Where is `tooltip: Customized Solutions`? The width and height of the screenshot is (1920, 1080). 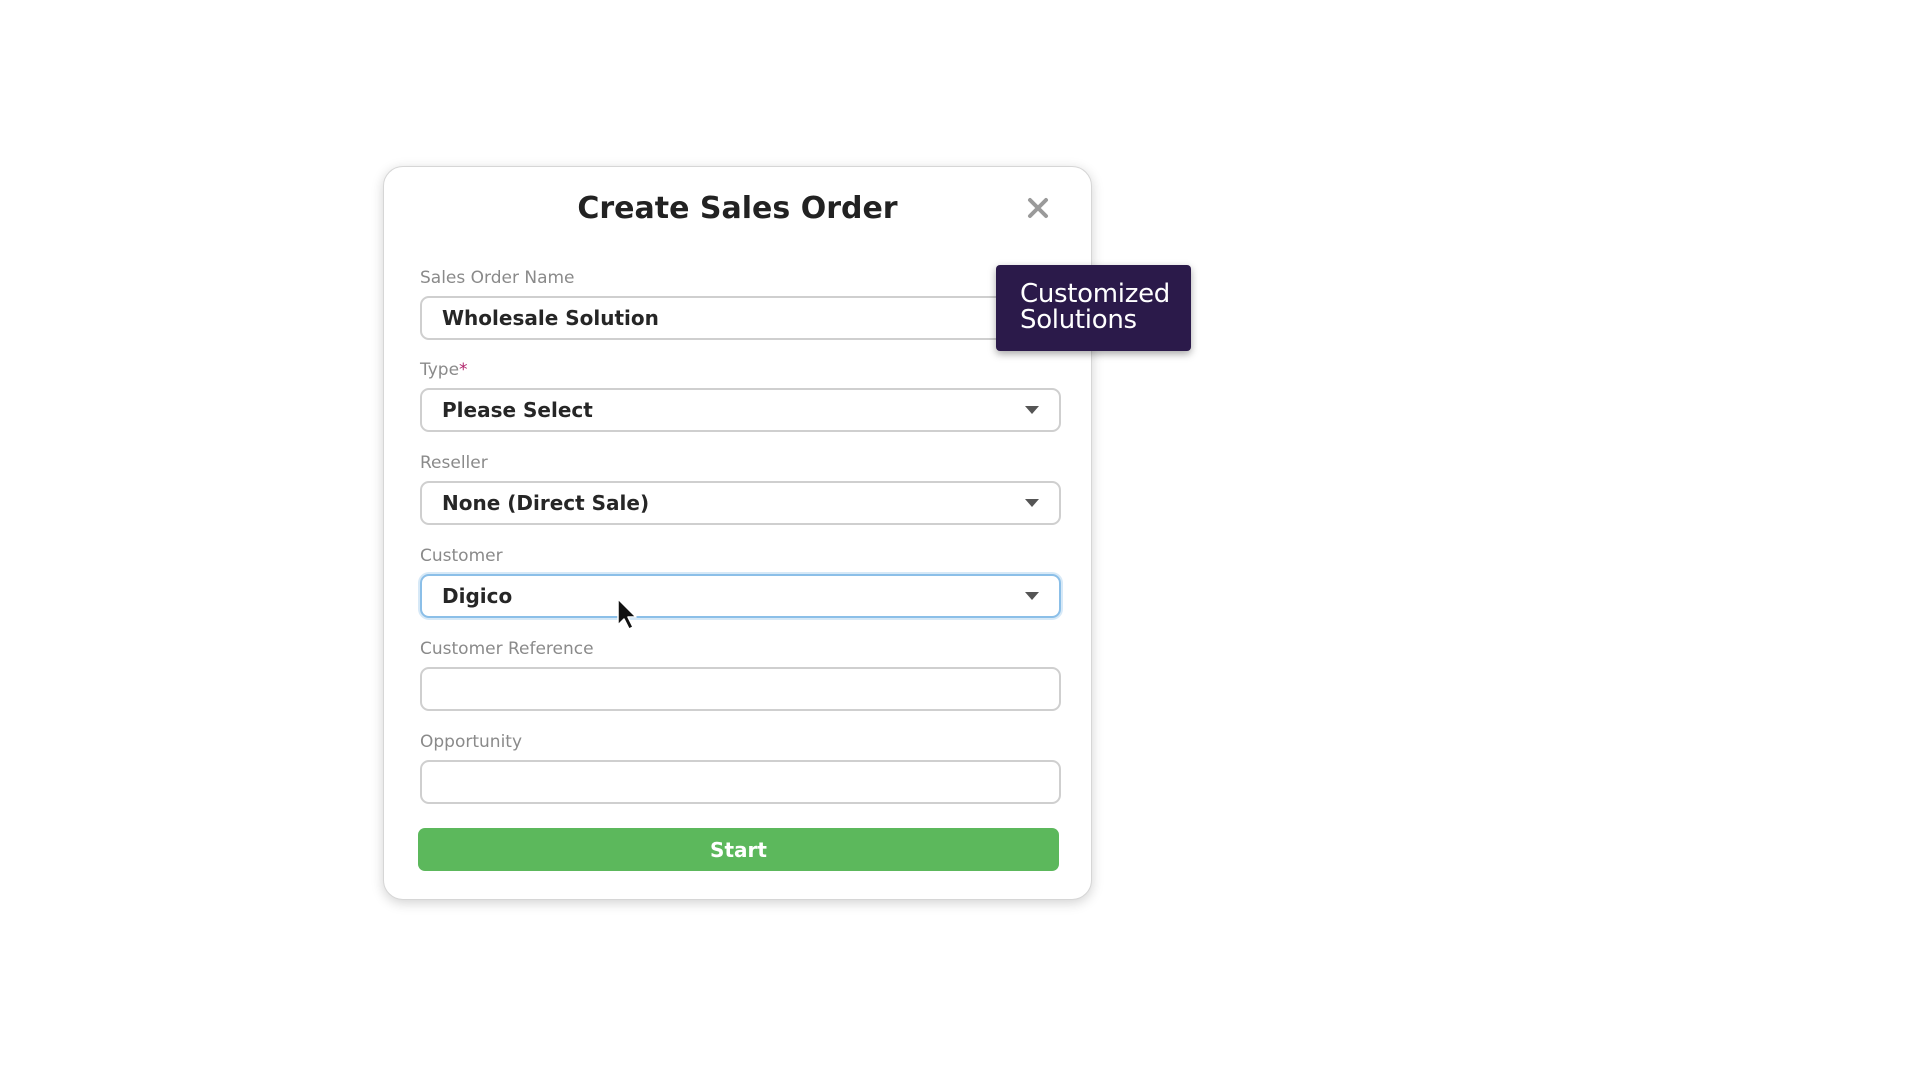
tooltip: Customized Solutions is located at coordinates (1093, 308).